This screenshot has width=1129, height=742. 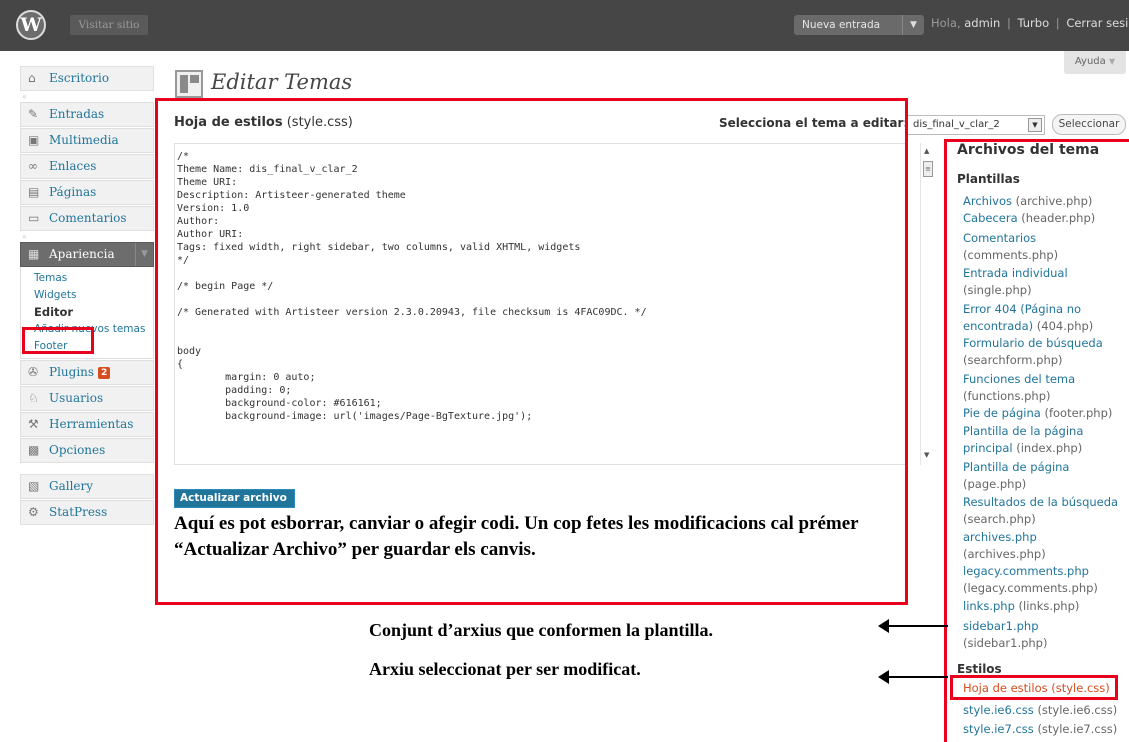 What do you see at coordinates (79, 78) in the screenshot?
I see `menu-item-label: Escritorio` at bounding box center [79, 78].